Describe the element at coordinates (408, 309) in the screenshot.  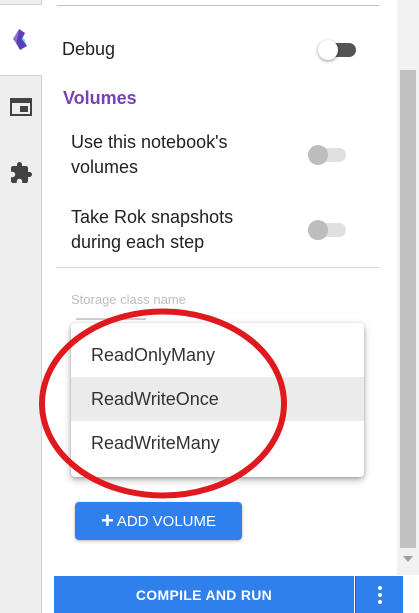
I see `scrollbar-thumb` at that location.